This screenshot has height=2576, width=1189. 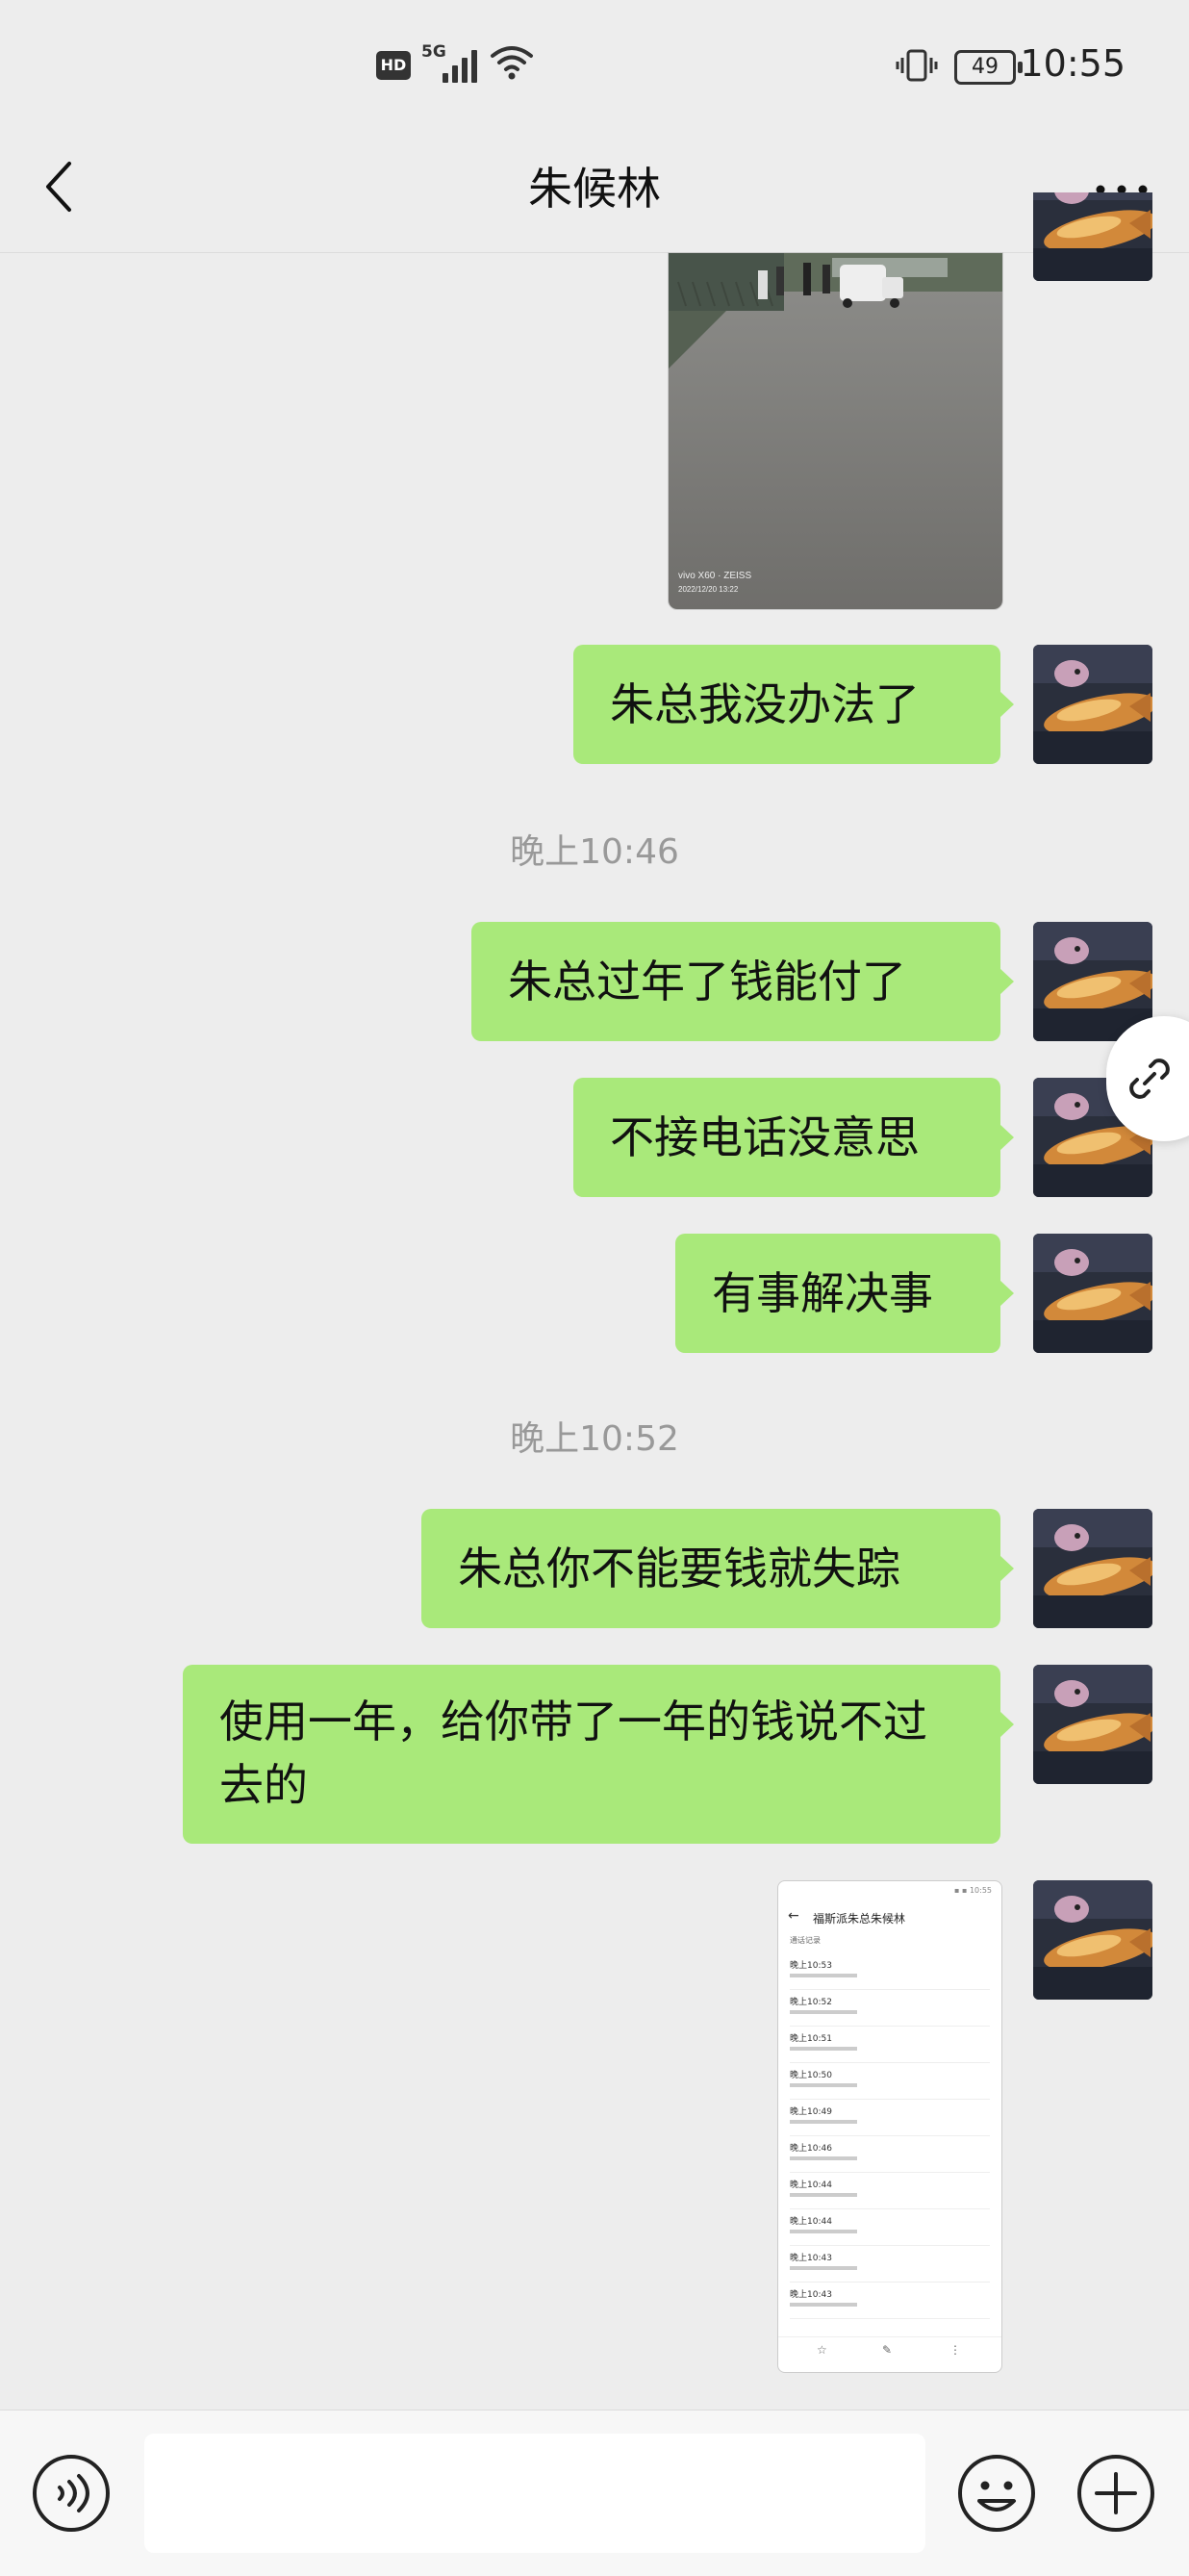 What do you see at coordinates (594, 1439) in the screenshot?
I see `timestamp: 晚上10:52` at bounding box center [594, 1439].